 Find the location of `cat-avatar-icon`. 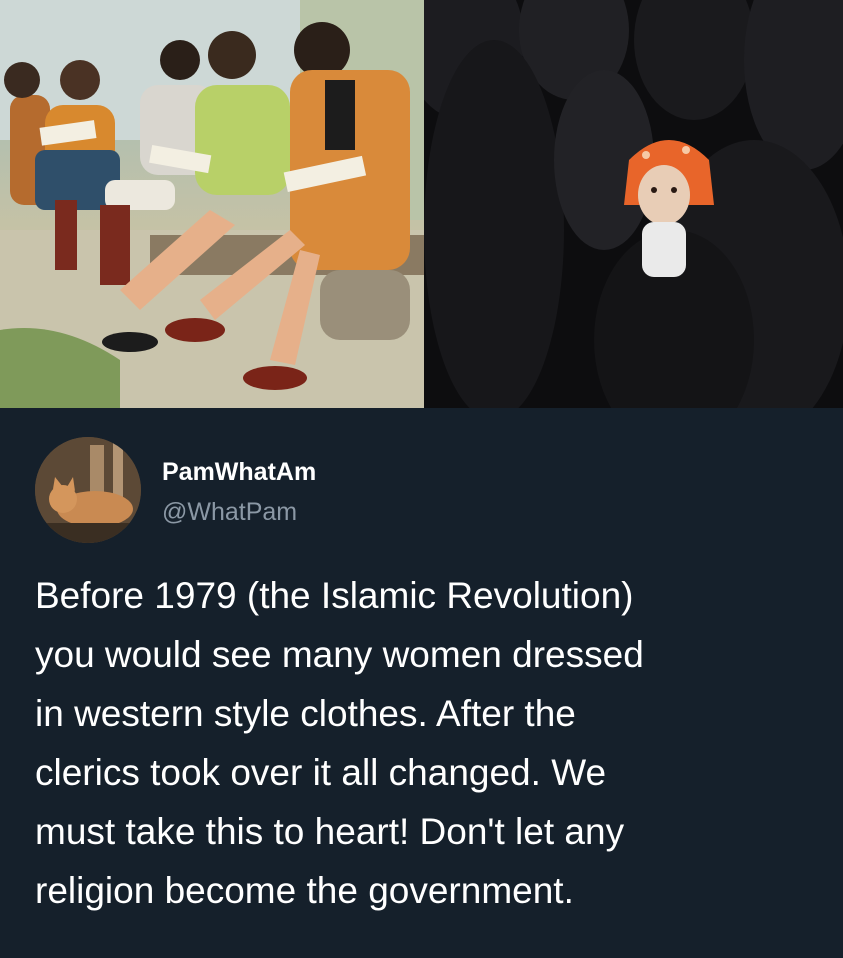

cat-avatar-icon is located at coordinates (88, 490).